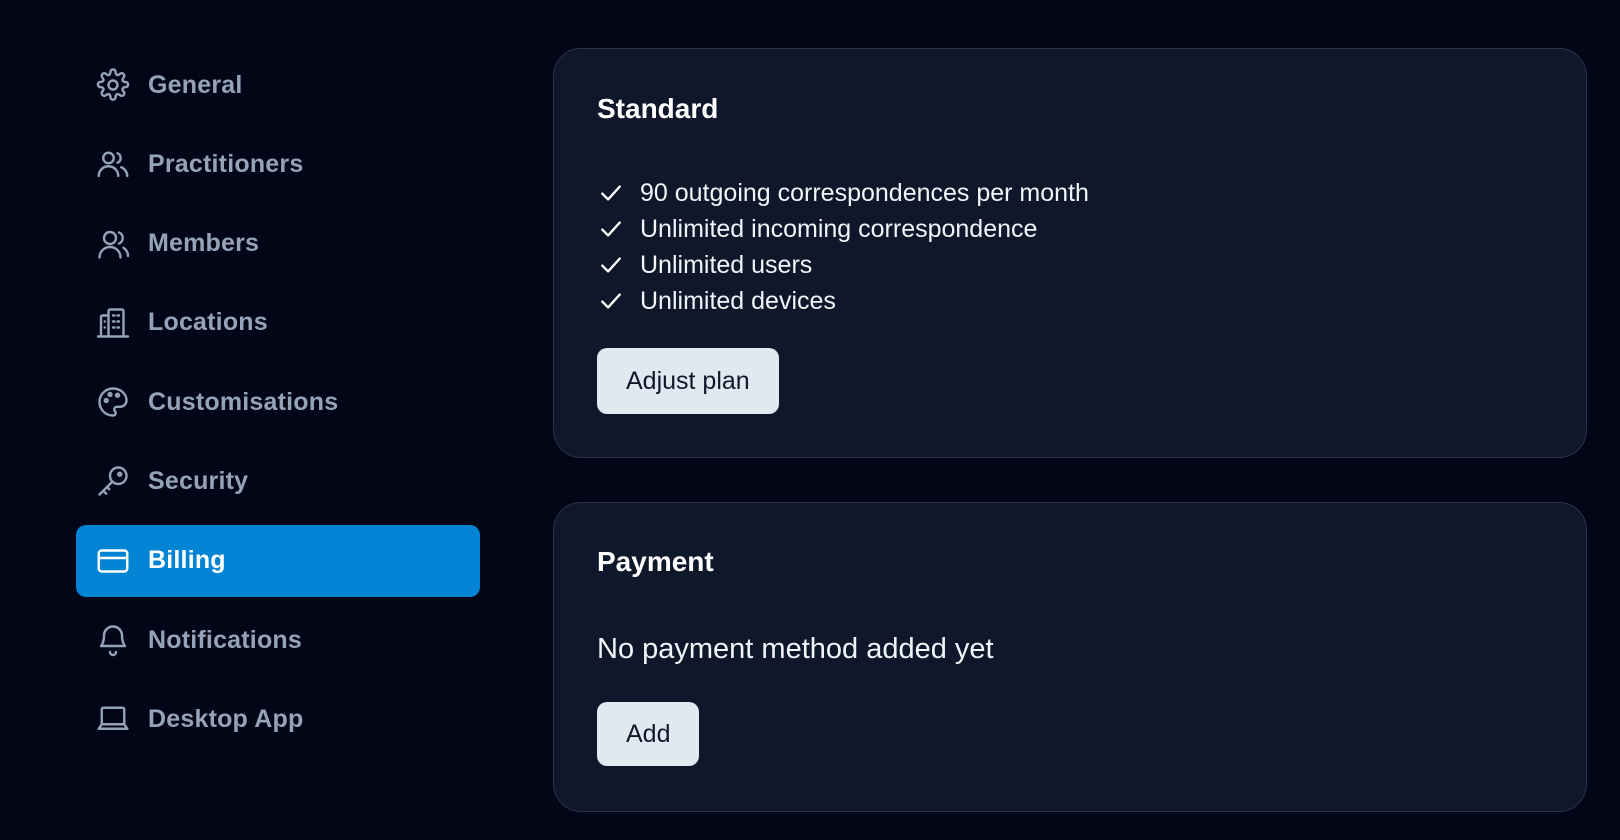 The image size is (1620, 840). Describe the element at coordinates (864, 192) in the screenshot. I see `feature-text: 90 outgoing correspondences per month` at that location.